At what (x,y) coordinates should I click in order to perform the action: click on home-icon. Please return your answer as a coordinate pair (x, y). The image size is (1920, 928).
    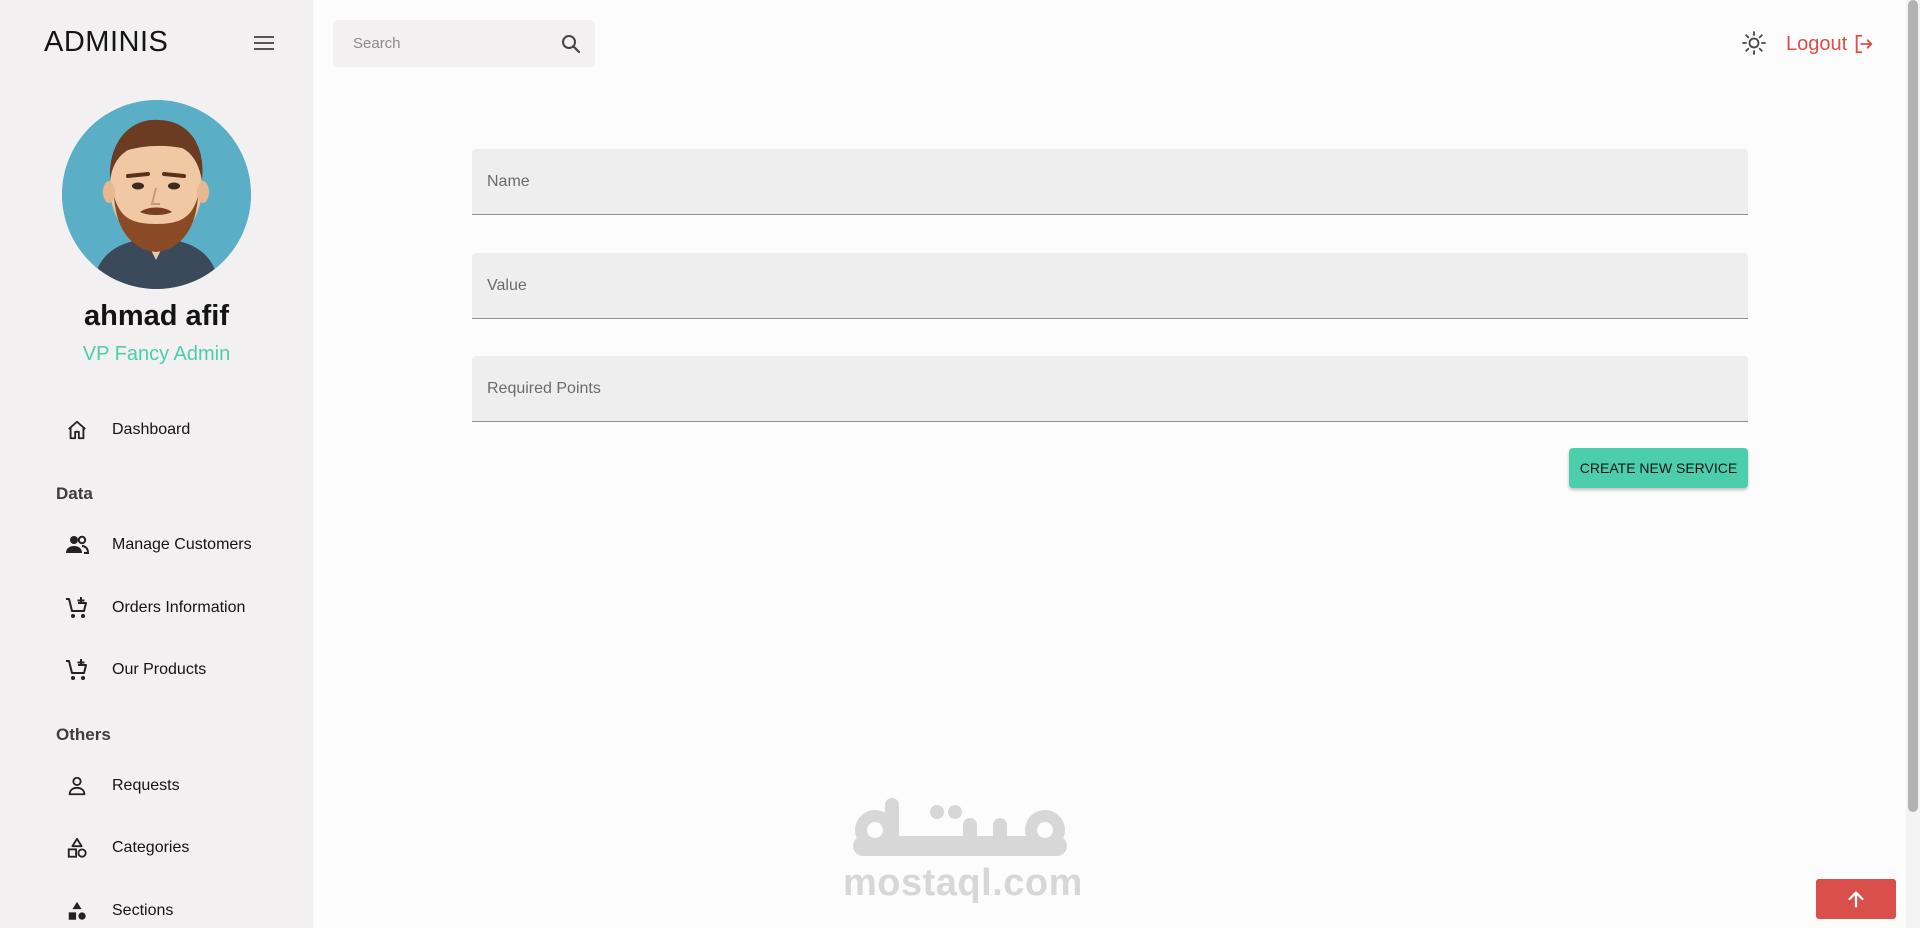
    Looking at the image, I should click on (77, 430).